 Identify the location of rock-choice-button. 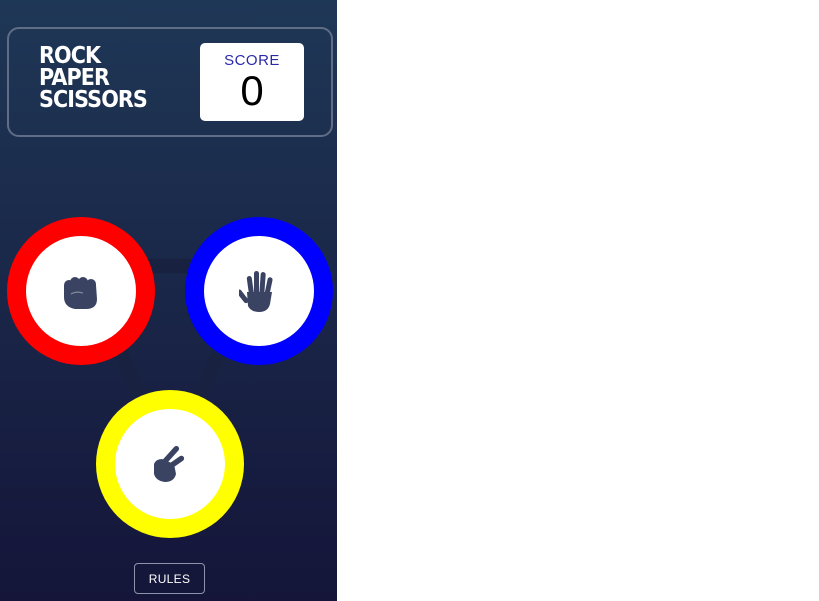
(81, 291).